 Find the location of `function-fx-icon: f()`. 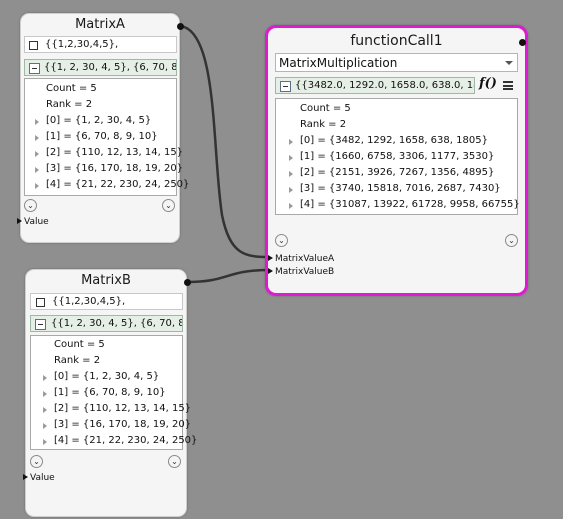

function-fx-icon: f() is located at coordinates (488, 83).